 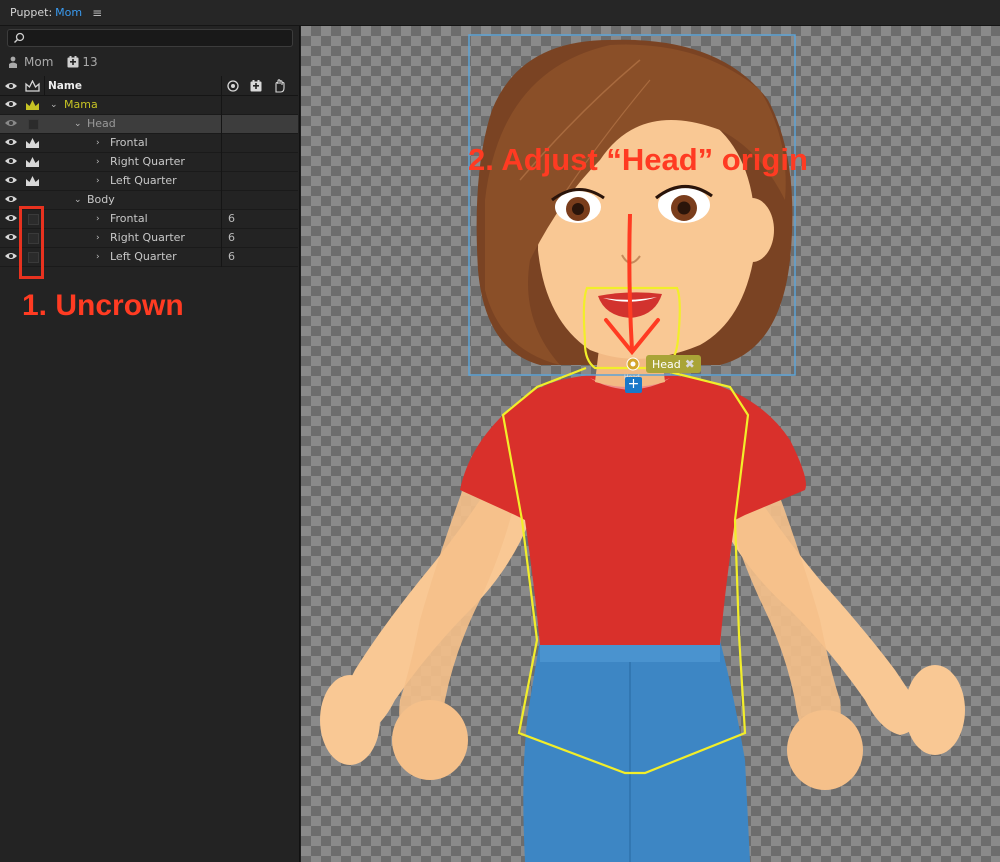 What do you see at coordinates (97, 13) in the screenshot?
I see `hamburger-icon: ≡` at bounding box center [97, 13].